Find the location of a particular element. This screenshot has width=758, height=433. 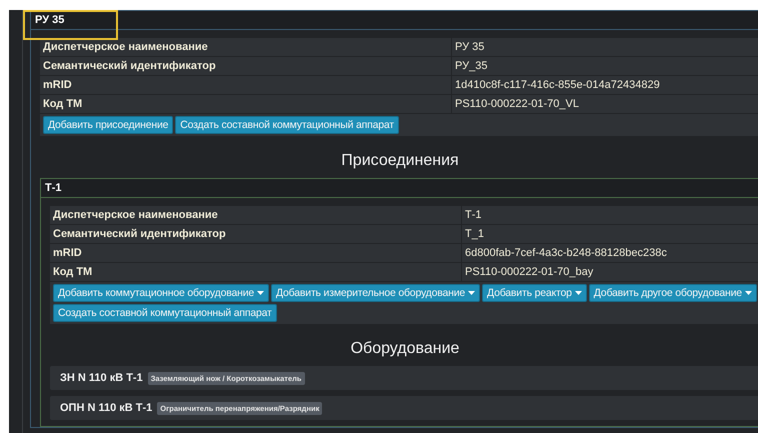

action-button: Добавить реактор is located at coordinates (534, 293).